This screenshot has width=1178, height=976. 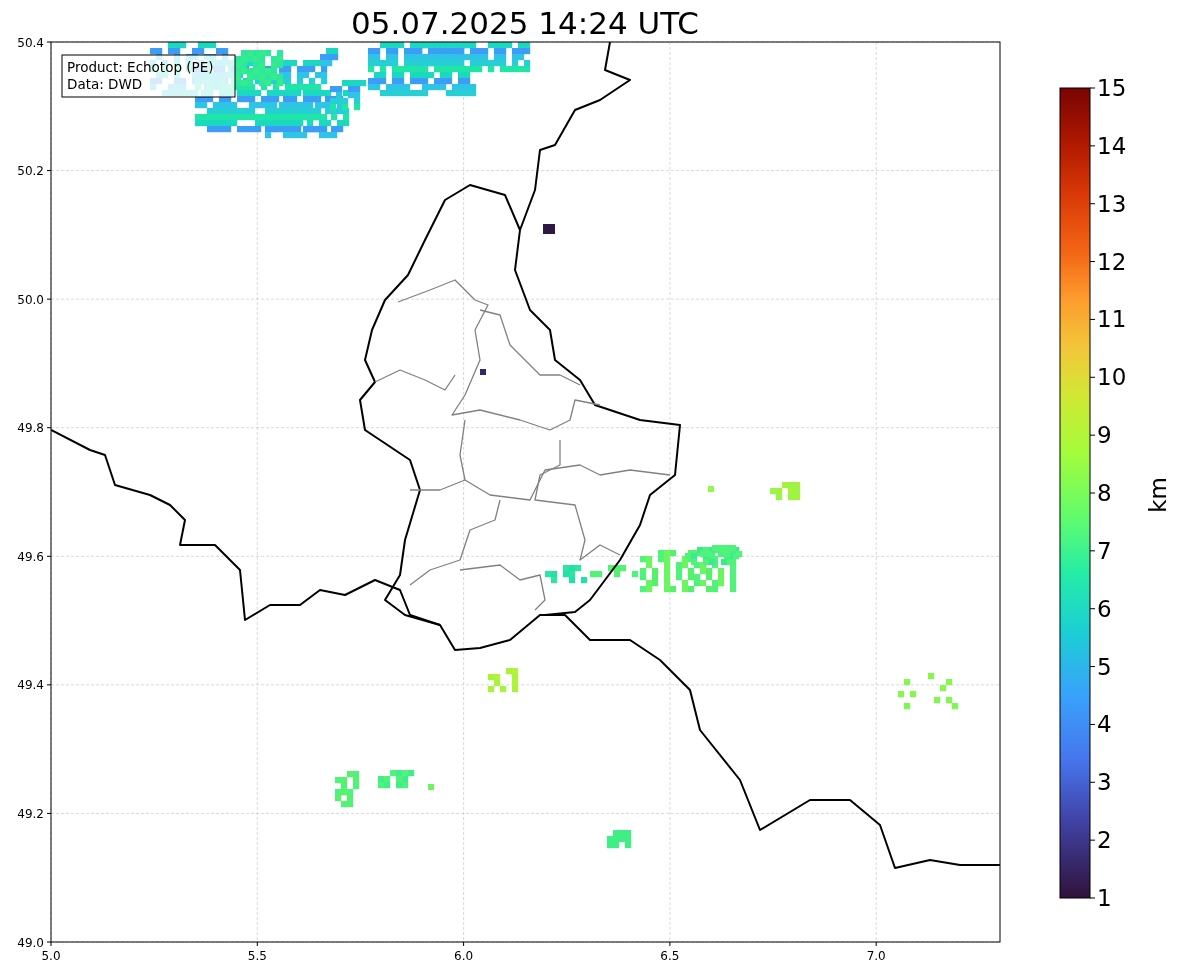 I want to click on colorbar-tick-label: 4, so click(x=1104, y=724).